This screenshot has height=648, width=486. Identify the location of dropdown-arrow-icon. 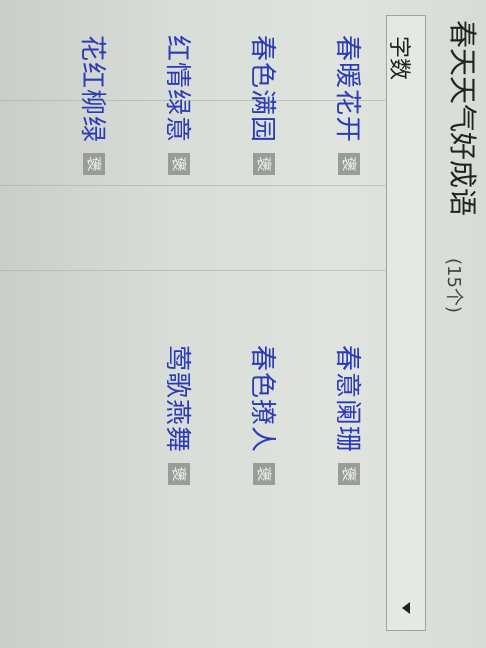
(406, 608).